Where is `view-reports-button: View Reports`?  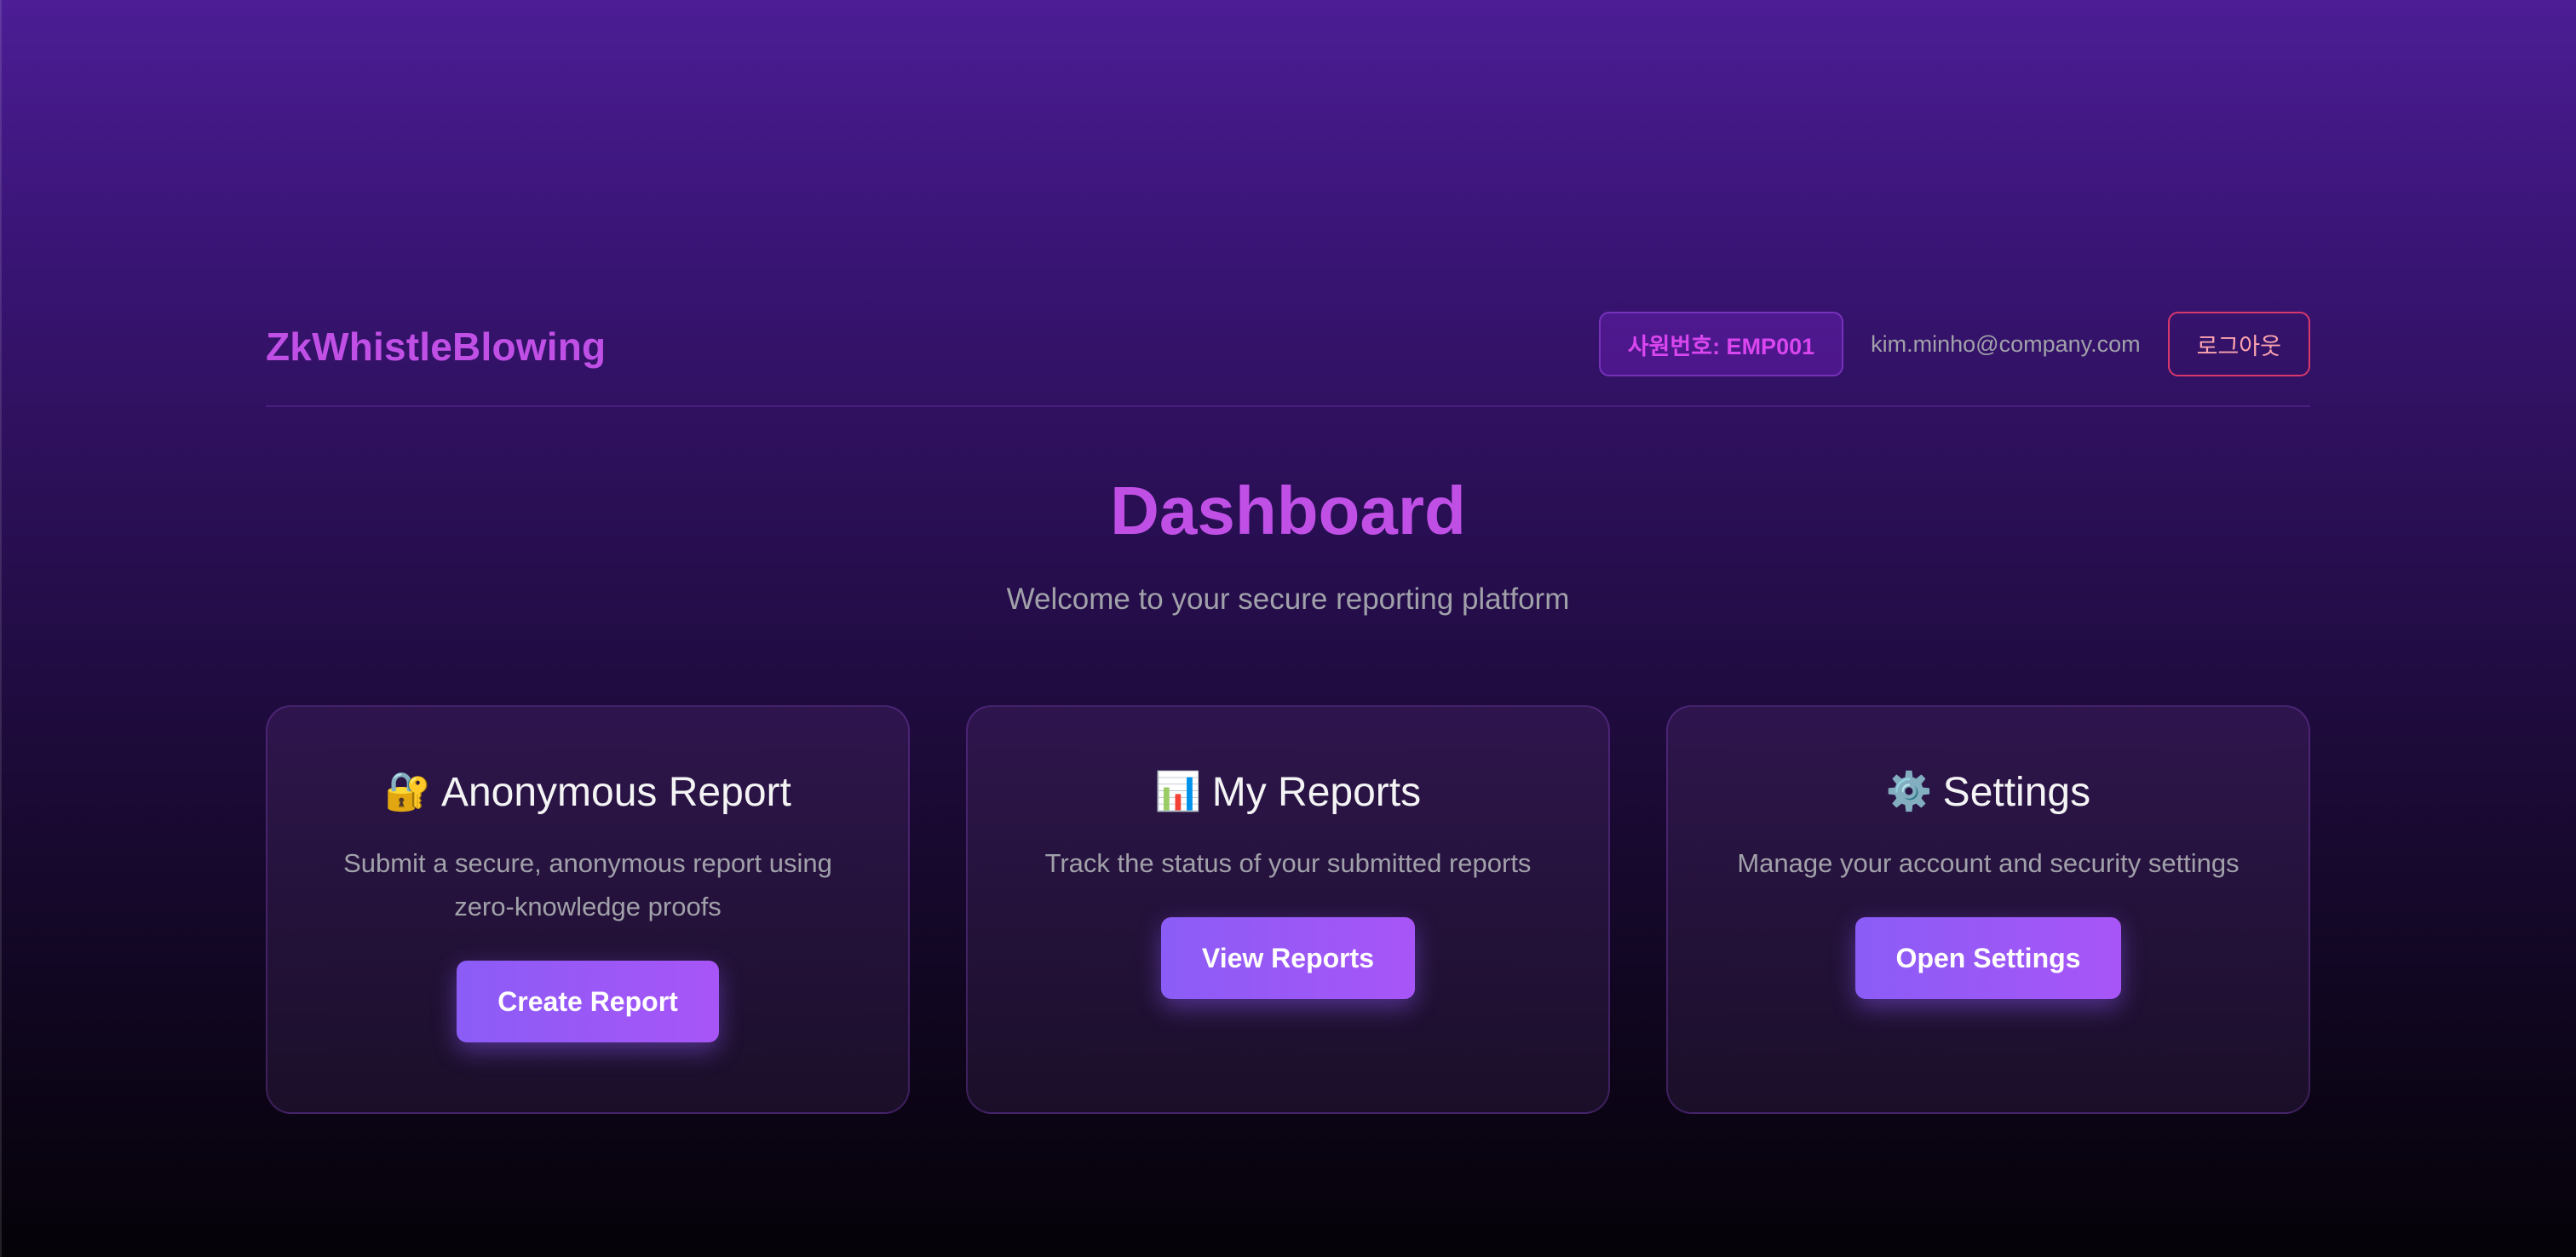 view-reports-button: View Reports is located at coordinates (1288, 958).